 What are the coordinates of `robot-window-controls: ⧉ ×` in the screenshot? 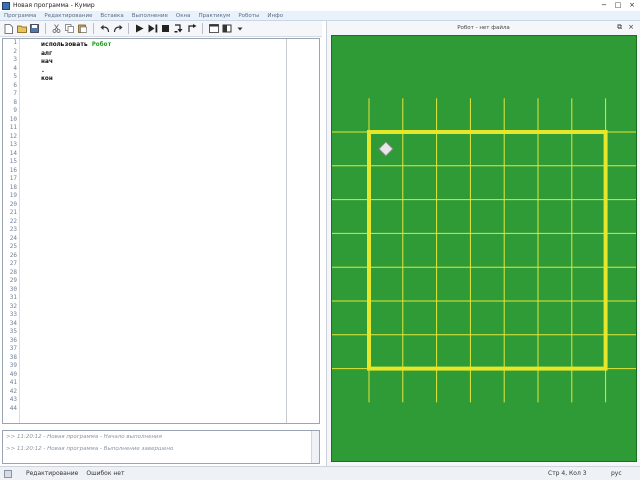 It's located at (625, 27).